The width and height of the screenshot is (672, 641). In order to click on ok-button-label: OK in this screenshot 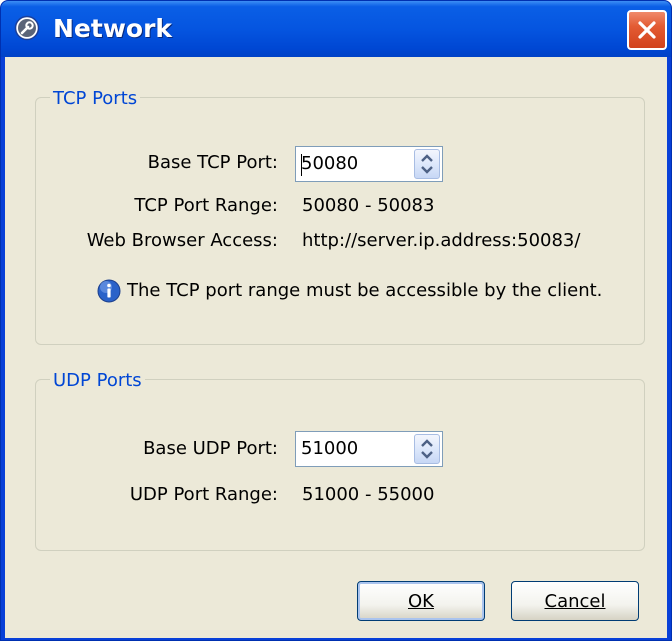, I will do `click(421, 601)`.